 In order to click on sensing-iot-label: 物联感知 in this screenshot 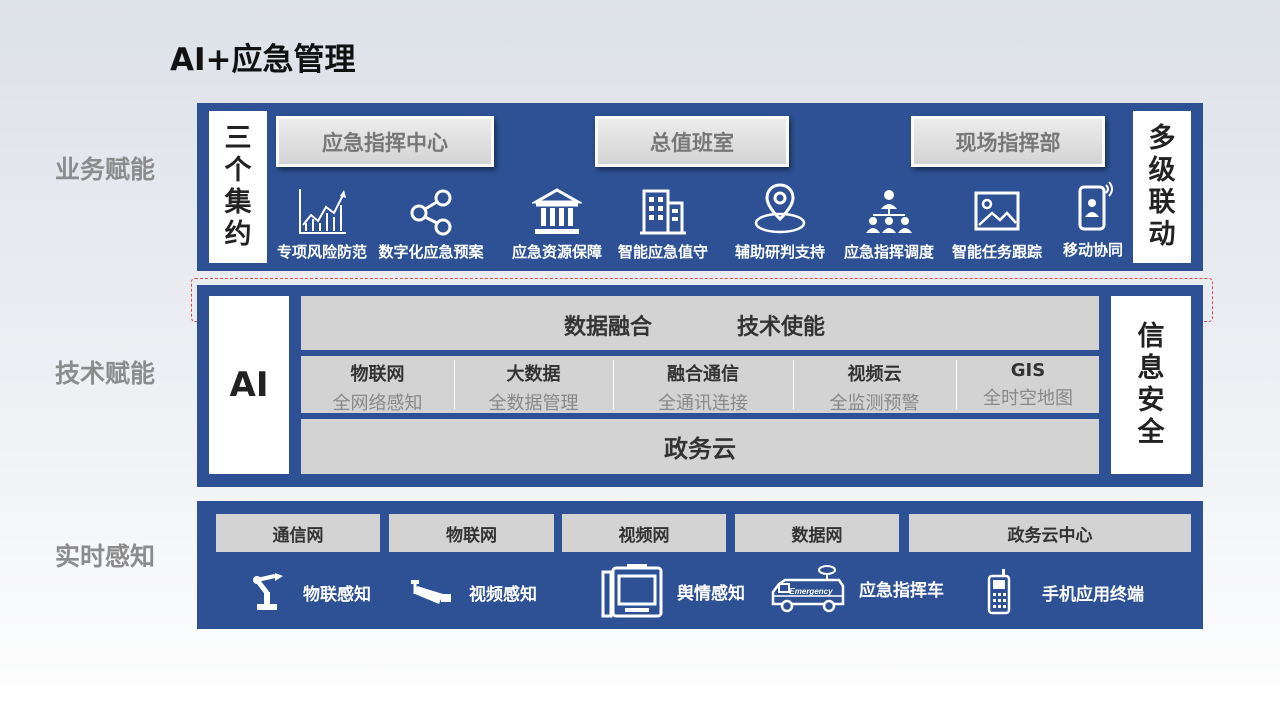, I will do `click(337, 594)`.